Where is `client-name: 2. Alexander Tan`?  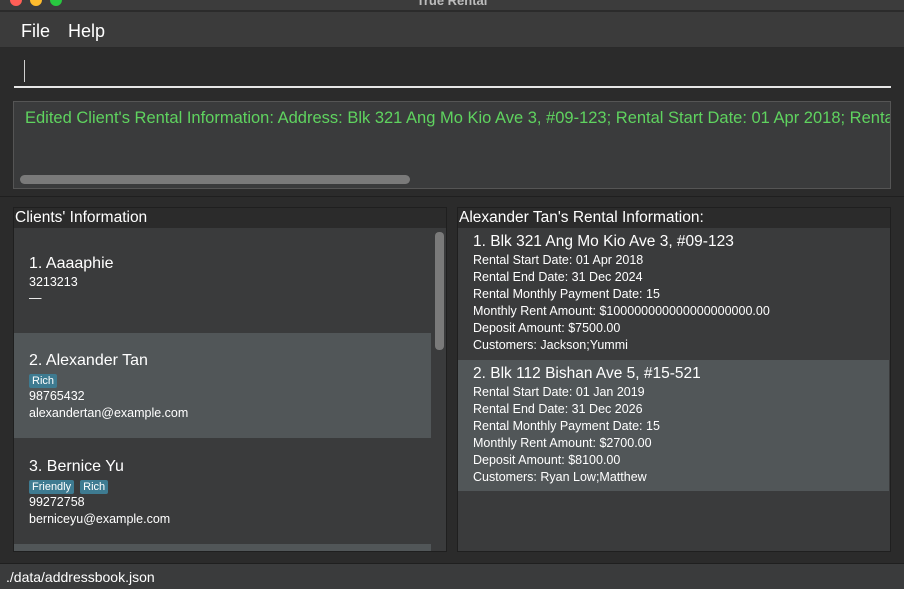 client-name: 2. Alexander Tan is located at coordinates (88, 360).